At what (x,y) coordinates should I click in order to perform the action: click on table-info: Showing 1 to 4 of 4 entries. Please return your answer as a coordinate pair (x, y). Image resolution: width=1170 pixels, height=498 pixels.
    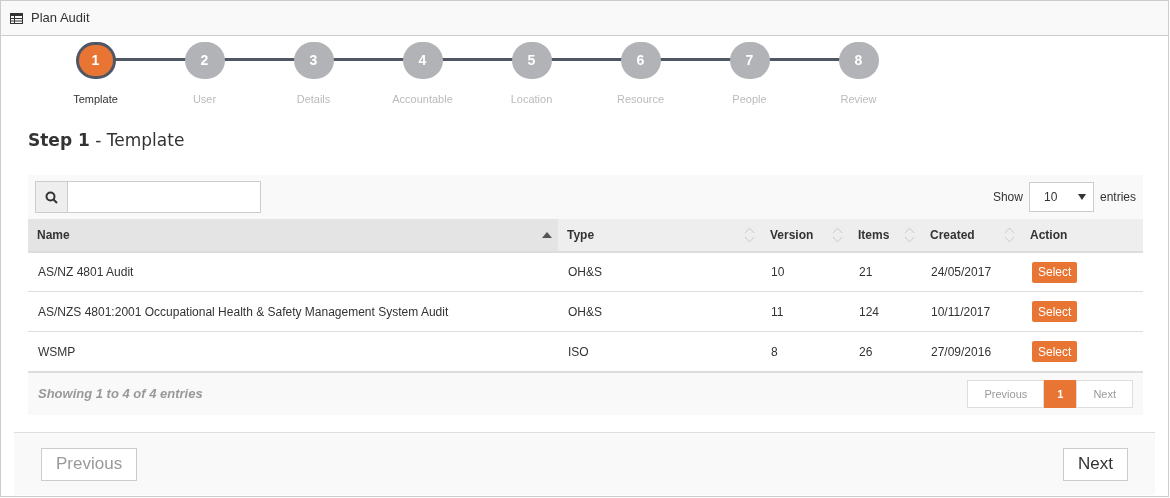
    Looking at the image, I should click on (120, 394).